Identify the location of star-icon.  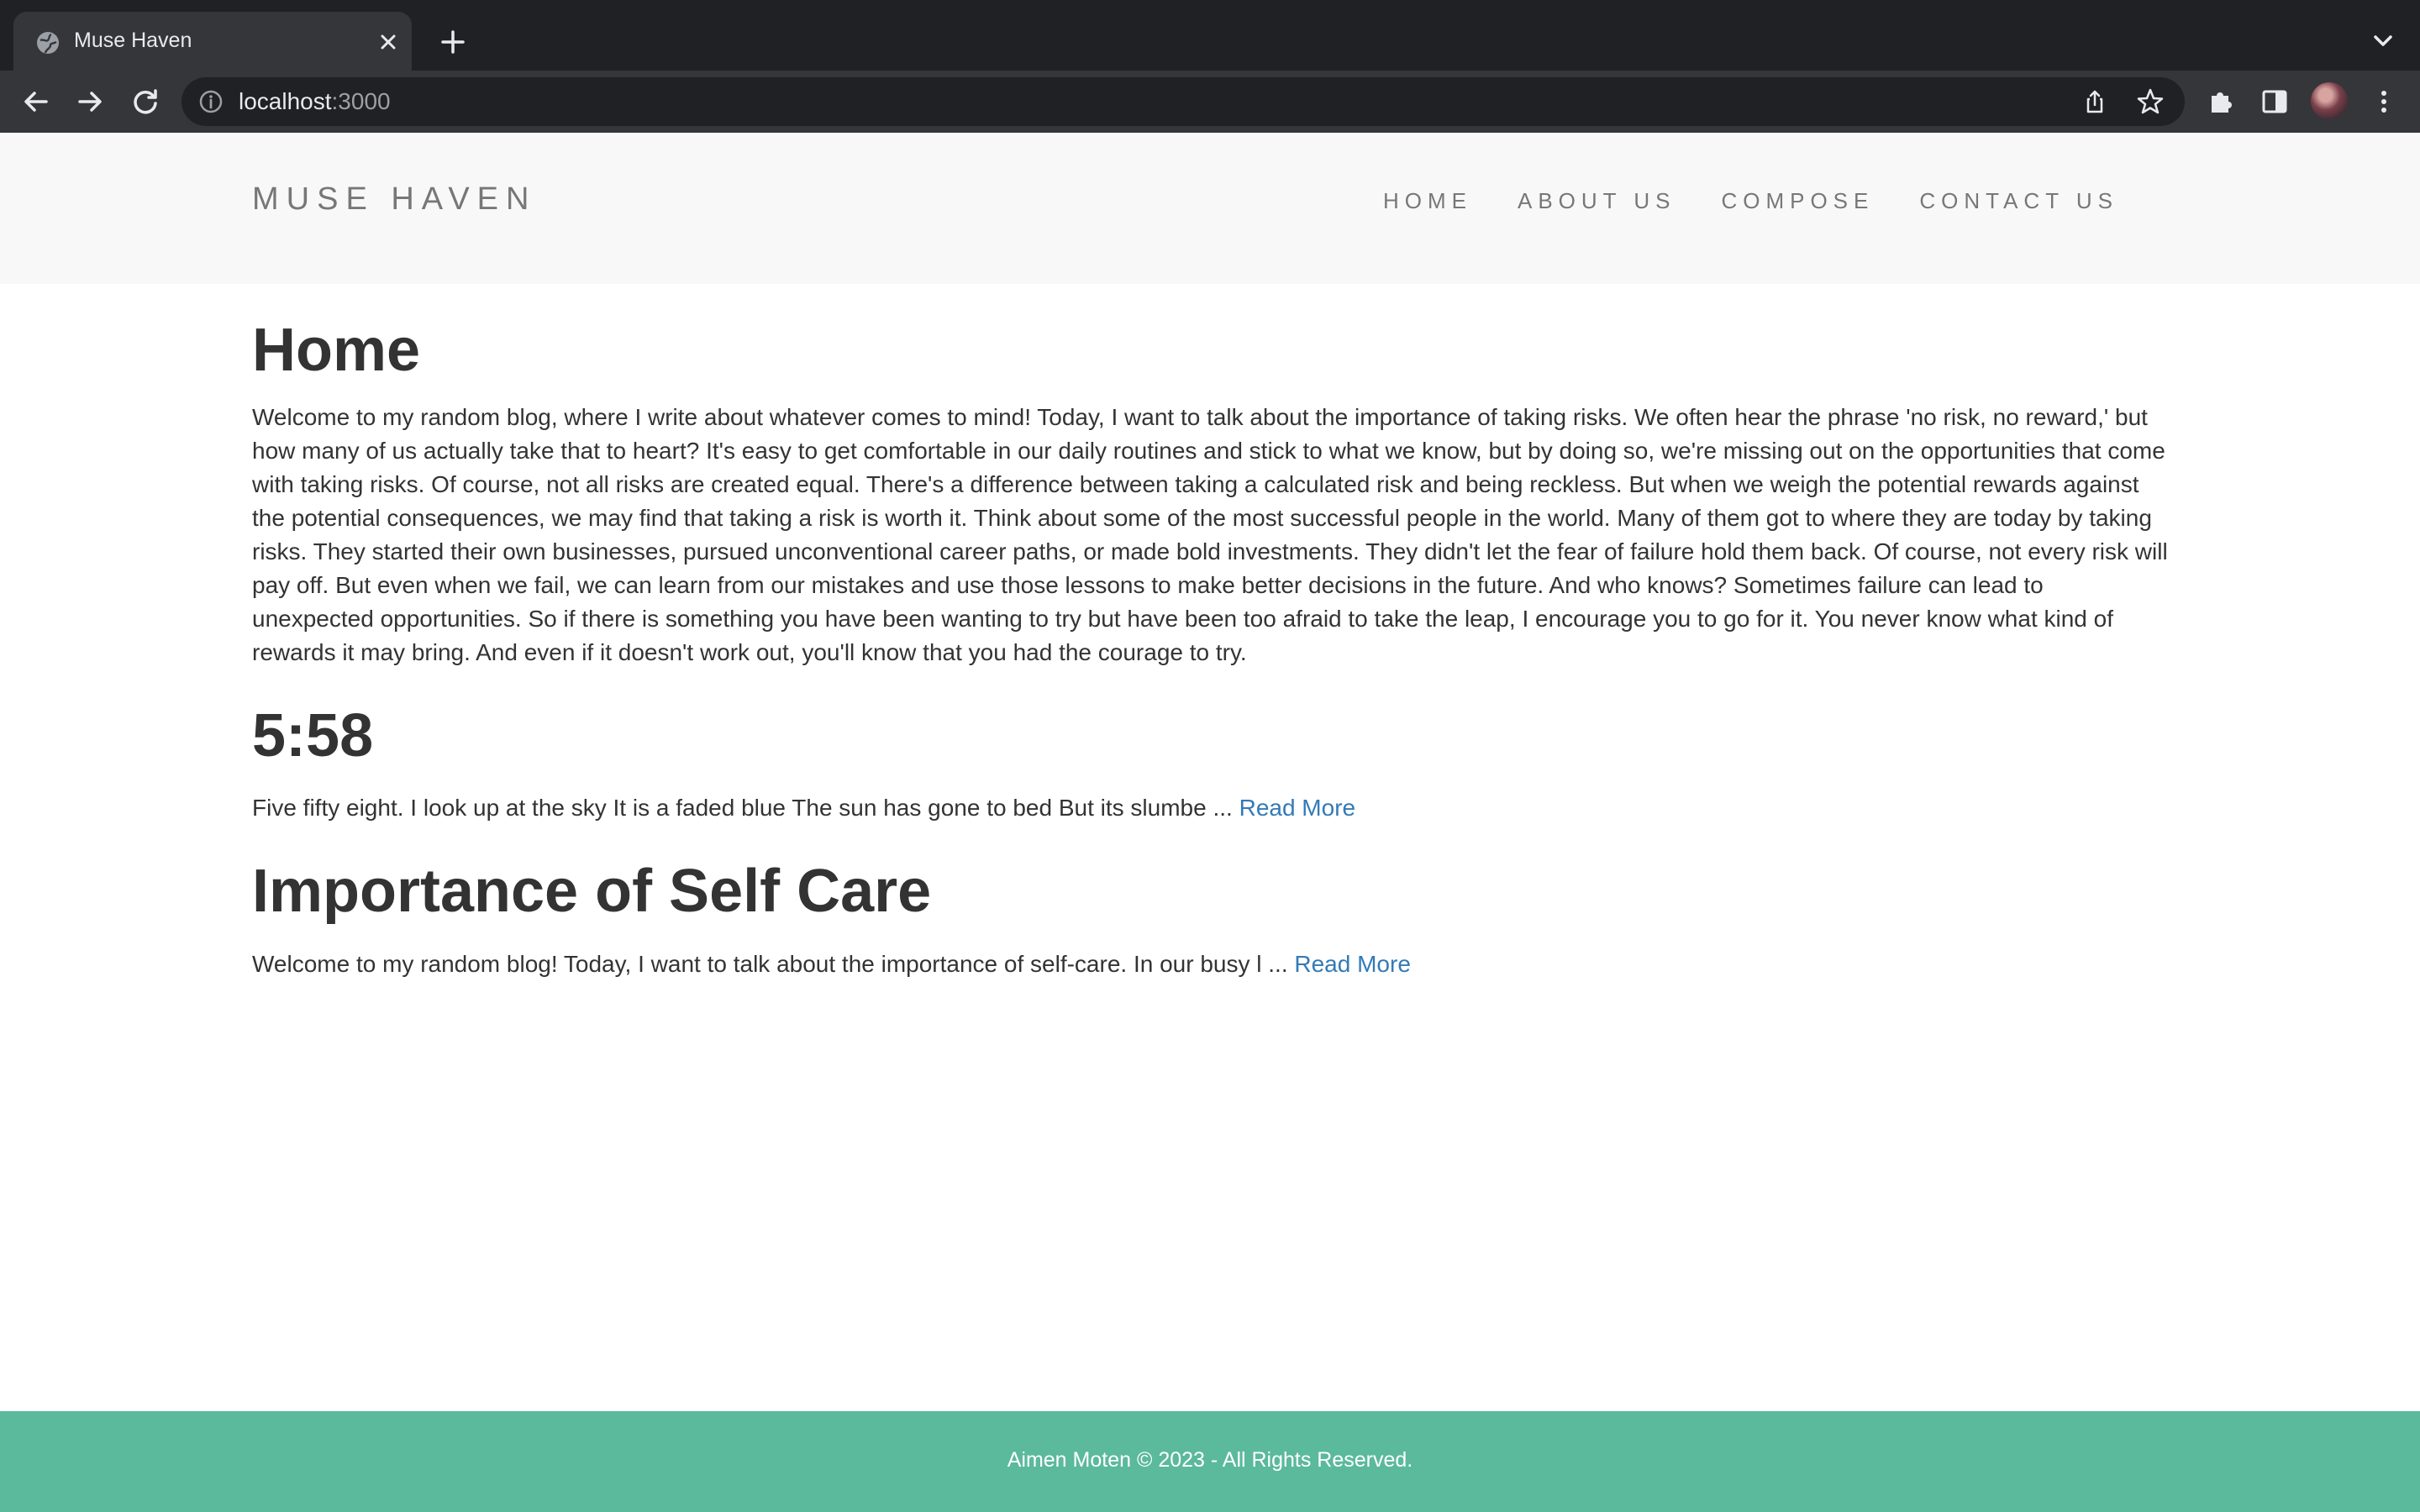
(2150, 101).